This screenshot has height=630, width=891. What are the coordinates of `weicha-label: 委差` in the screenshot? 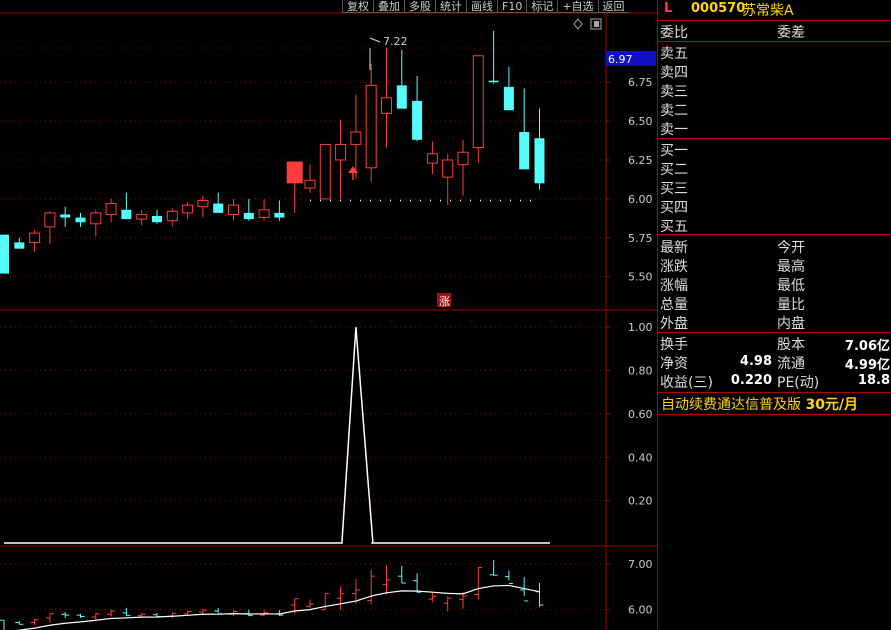 It's located at (791, 33).